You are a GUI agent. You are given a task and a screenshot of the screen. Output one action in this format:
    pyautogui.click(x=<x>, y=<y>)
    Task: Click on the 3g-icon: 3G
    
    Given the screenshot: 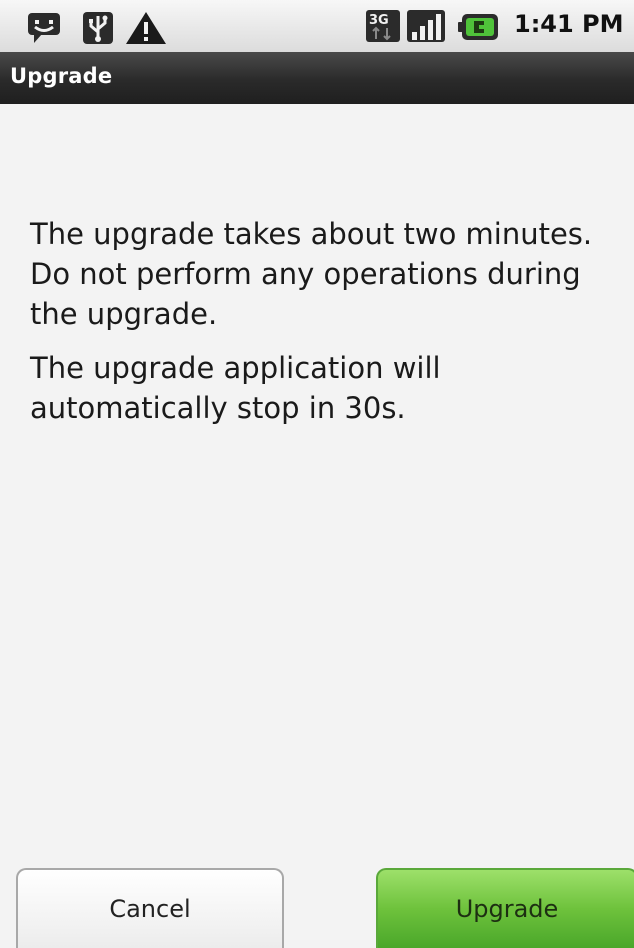 What is the action you would take?
    pyautogui.click(x=383, y=26)
    